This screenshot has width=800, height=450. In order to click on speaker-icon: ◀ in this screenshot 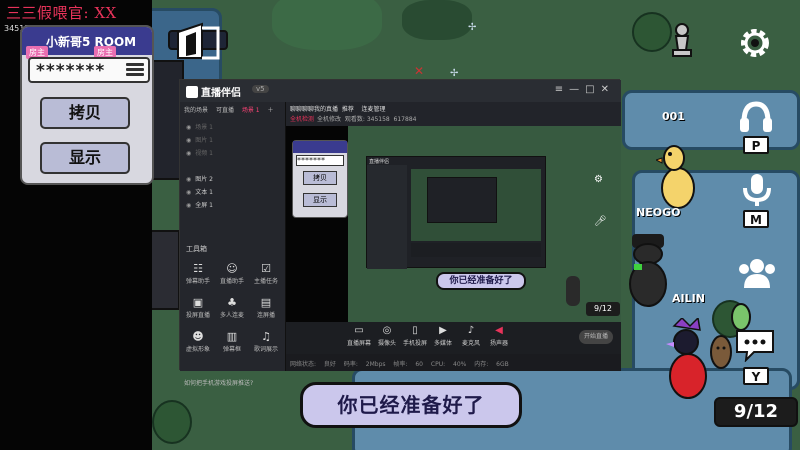, I will do `click(499, 330)`.